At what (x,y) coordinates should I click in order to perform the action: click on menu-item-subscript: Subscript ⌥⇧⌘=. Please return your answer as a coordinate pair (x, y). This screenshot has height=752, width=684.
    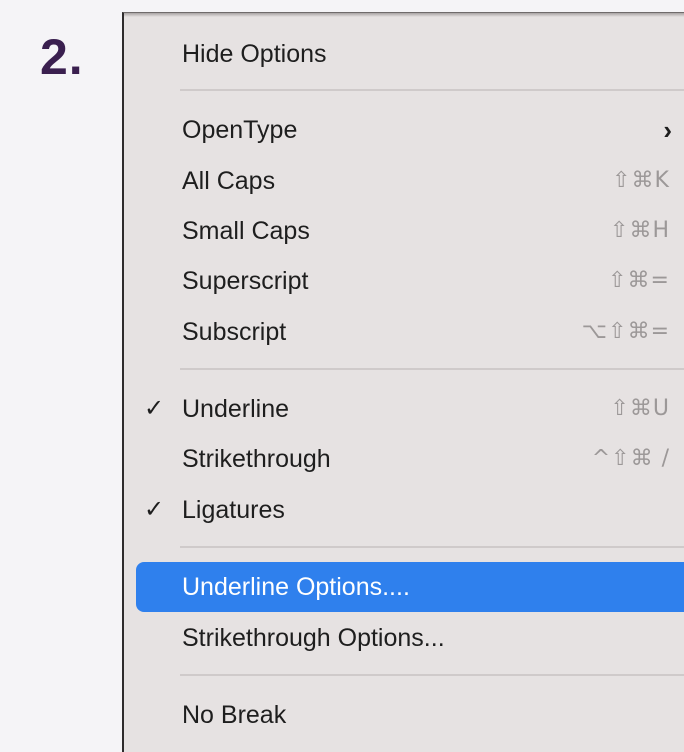
    Looking at the image, I should click on (410, 332).